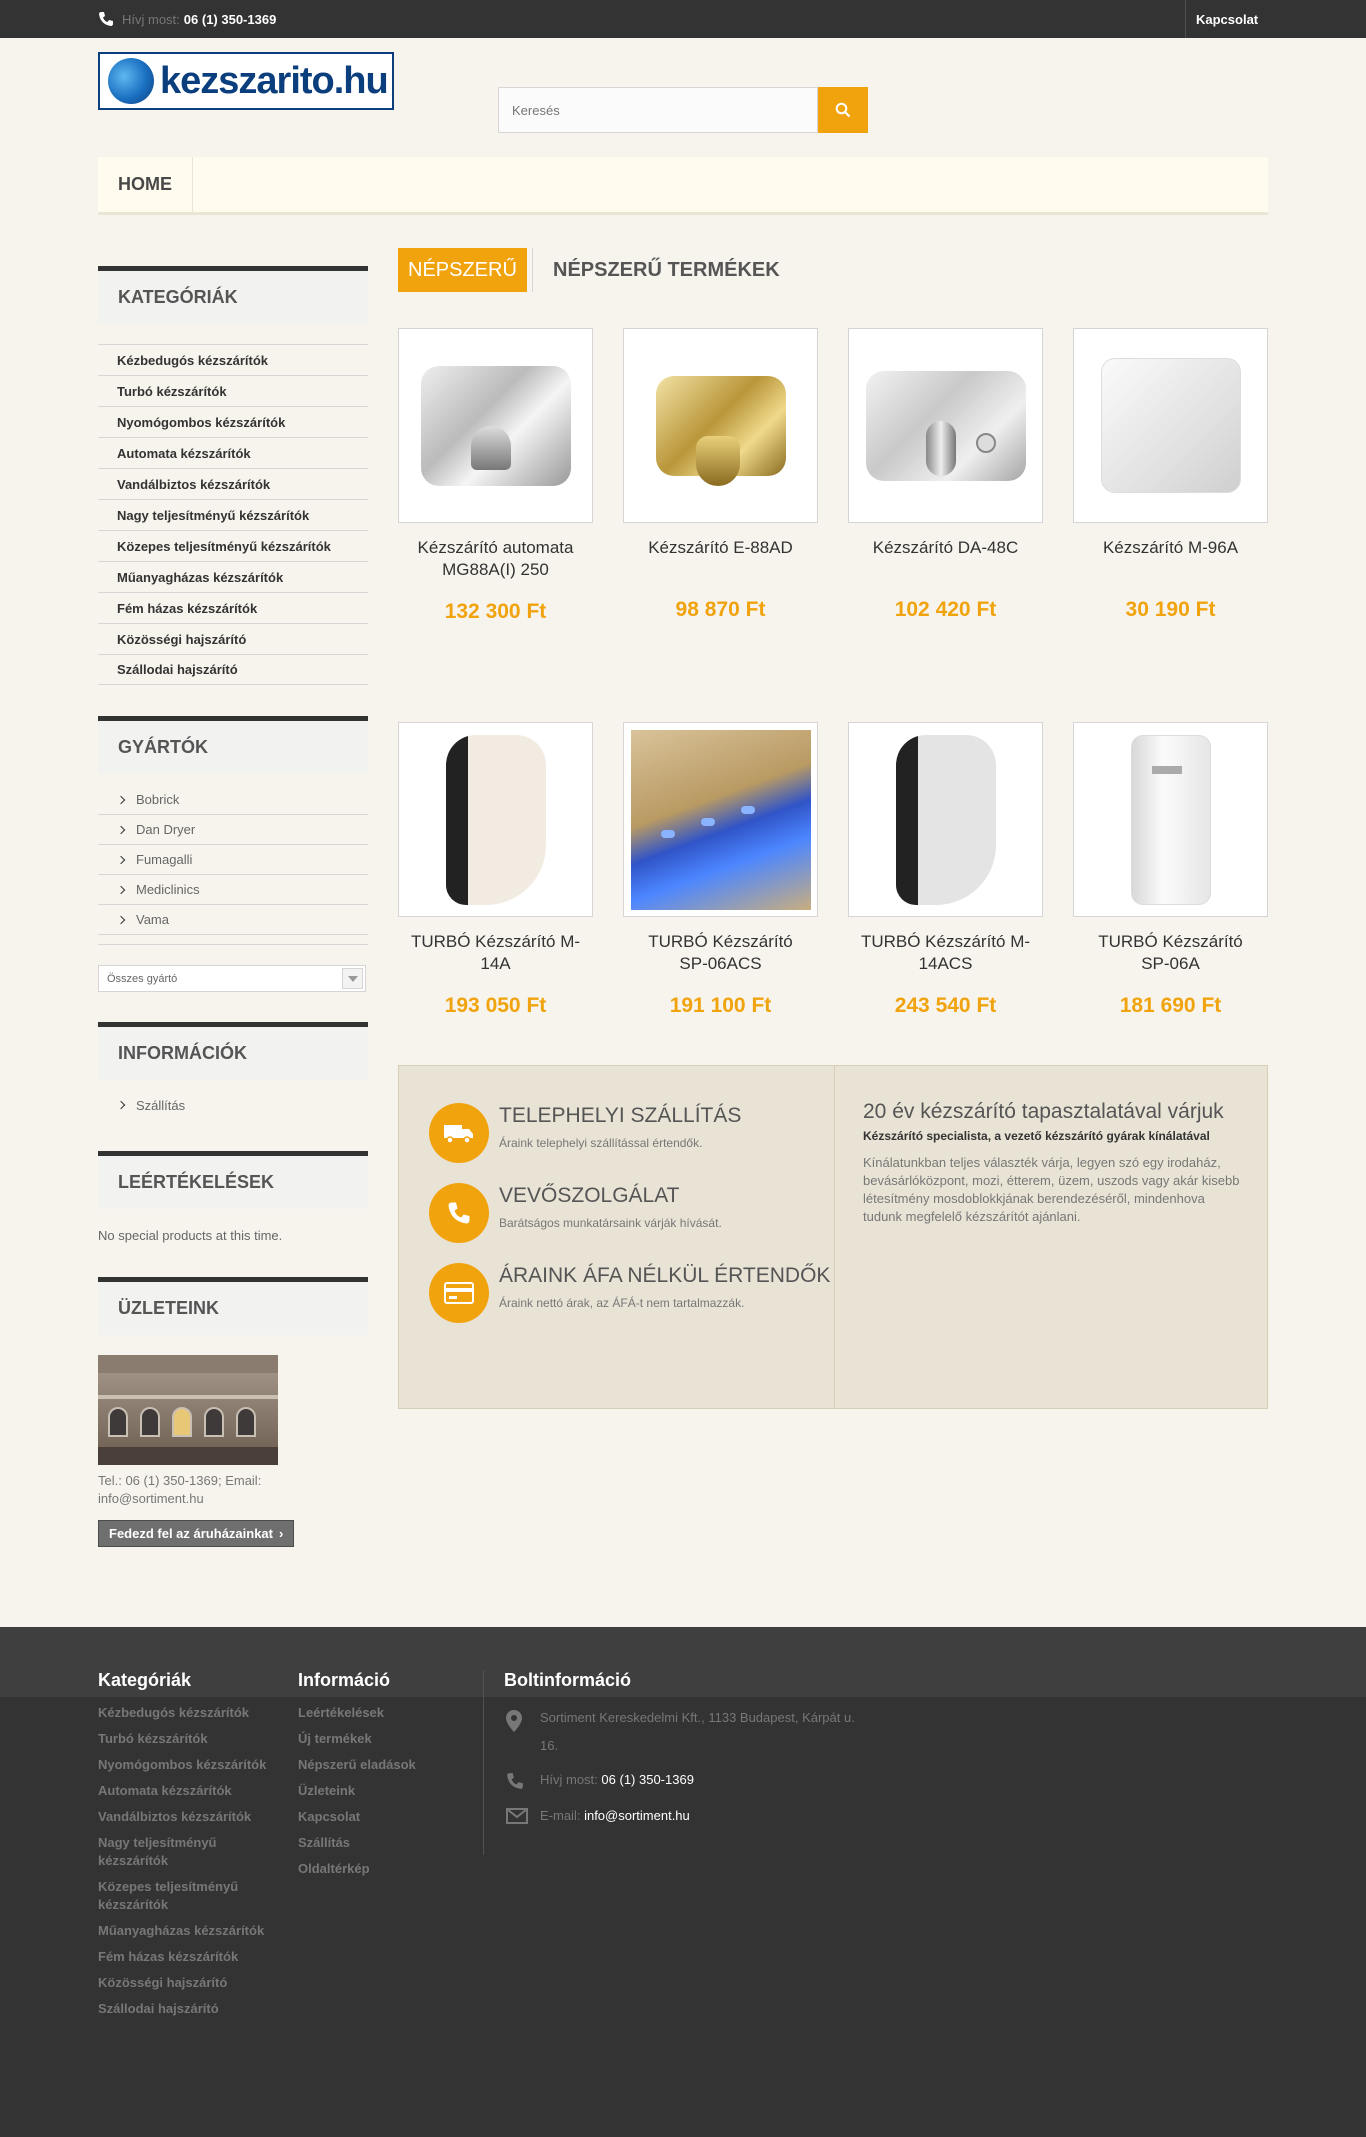 This screenshot has width=1366, height=2137. What do you see at coordinates (233, 421) in the screenshot?
I see `category-item: Nyomógombos kézszárítók` at bounding box center [233, 421].